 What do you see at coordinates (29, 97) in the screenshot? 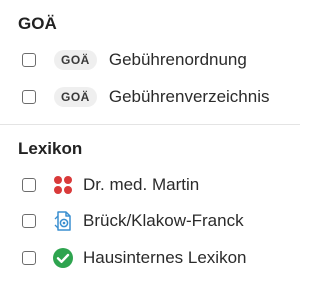
I see `gebuehrenverzeichnis-checkbox` at bounding box center [29, 97].